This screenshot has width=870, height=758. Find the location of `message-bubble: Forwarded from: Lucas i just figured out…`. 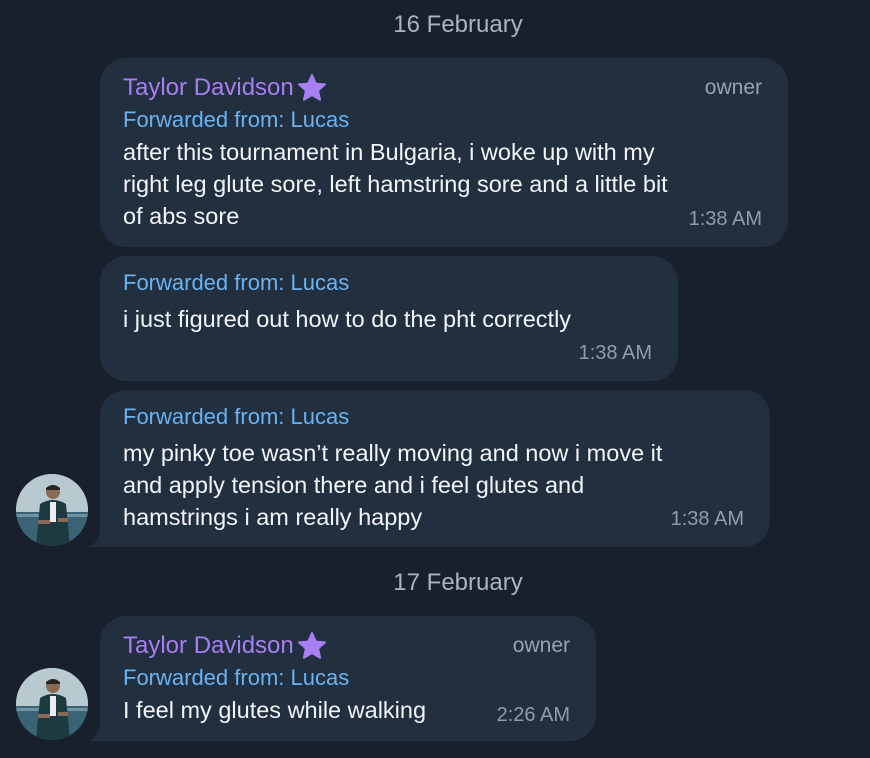

message-bubble: Forwarded from: Lucas i just figured out… is located at coordinates (389, 318).